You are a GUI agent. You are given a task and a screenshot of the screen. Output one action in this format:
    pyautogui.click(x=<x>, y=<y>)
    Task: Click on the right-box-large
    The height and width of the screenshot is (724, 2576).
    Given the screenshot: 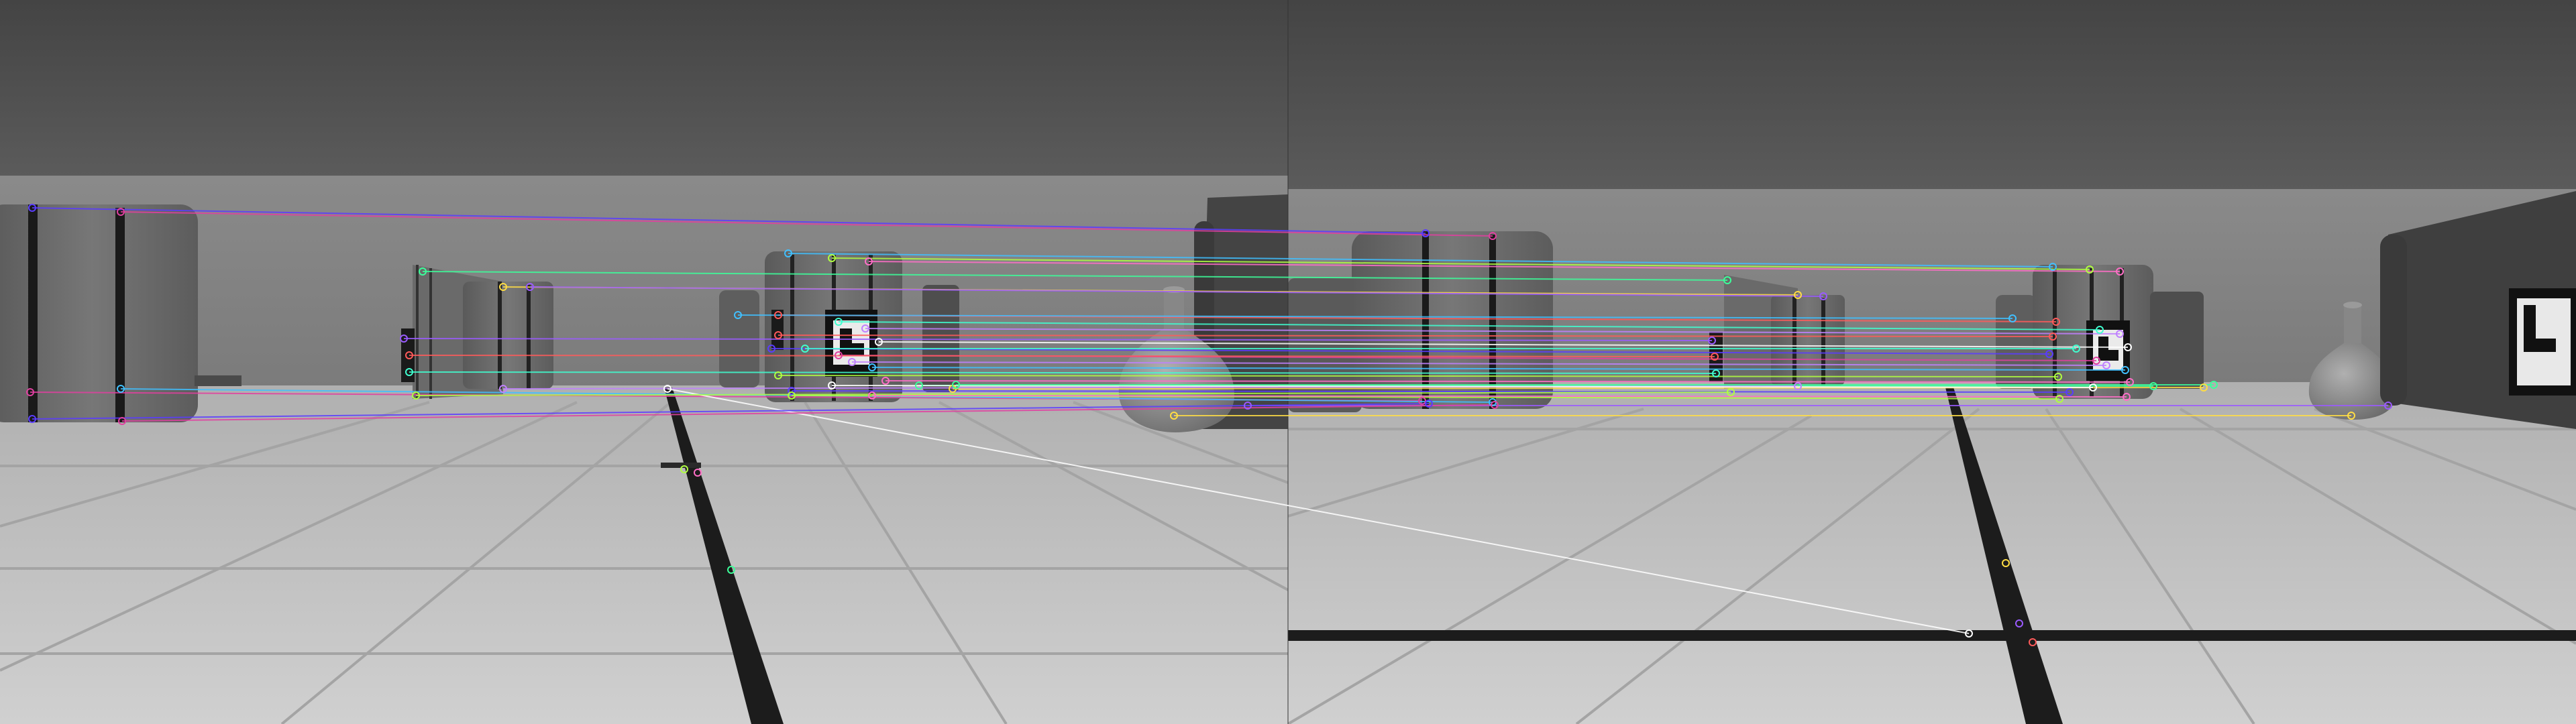 What is the action you would take?
    pyautogui.click(x=1452, y=320)
    